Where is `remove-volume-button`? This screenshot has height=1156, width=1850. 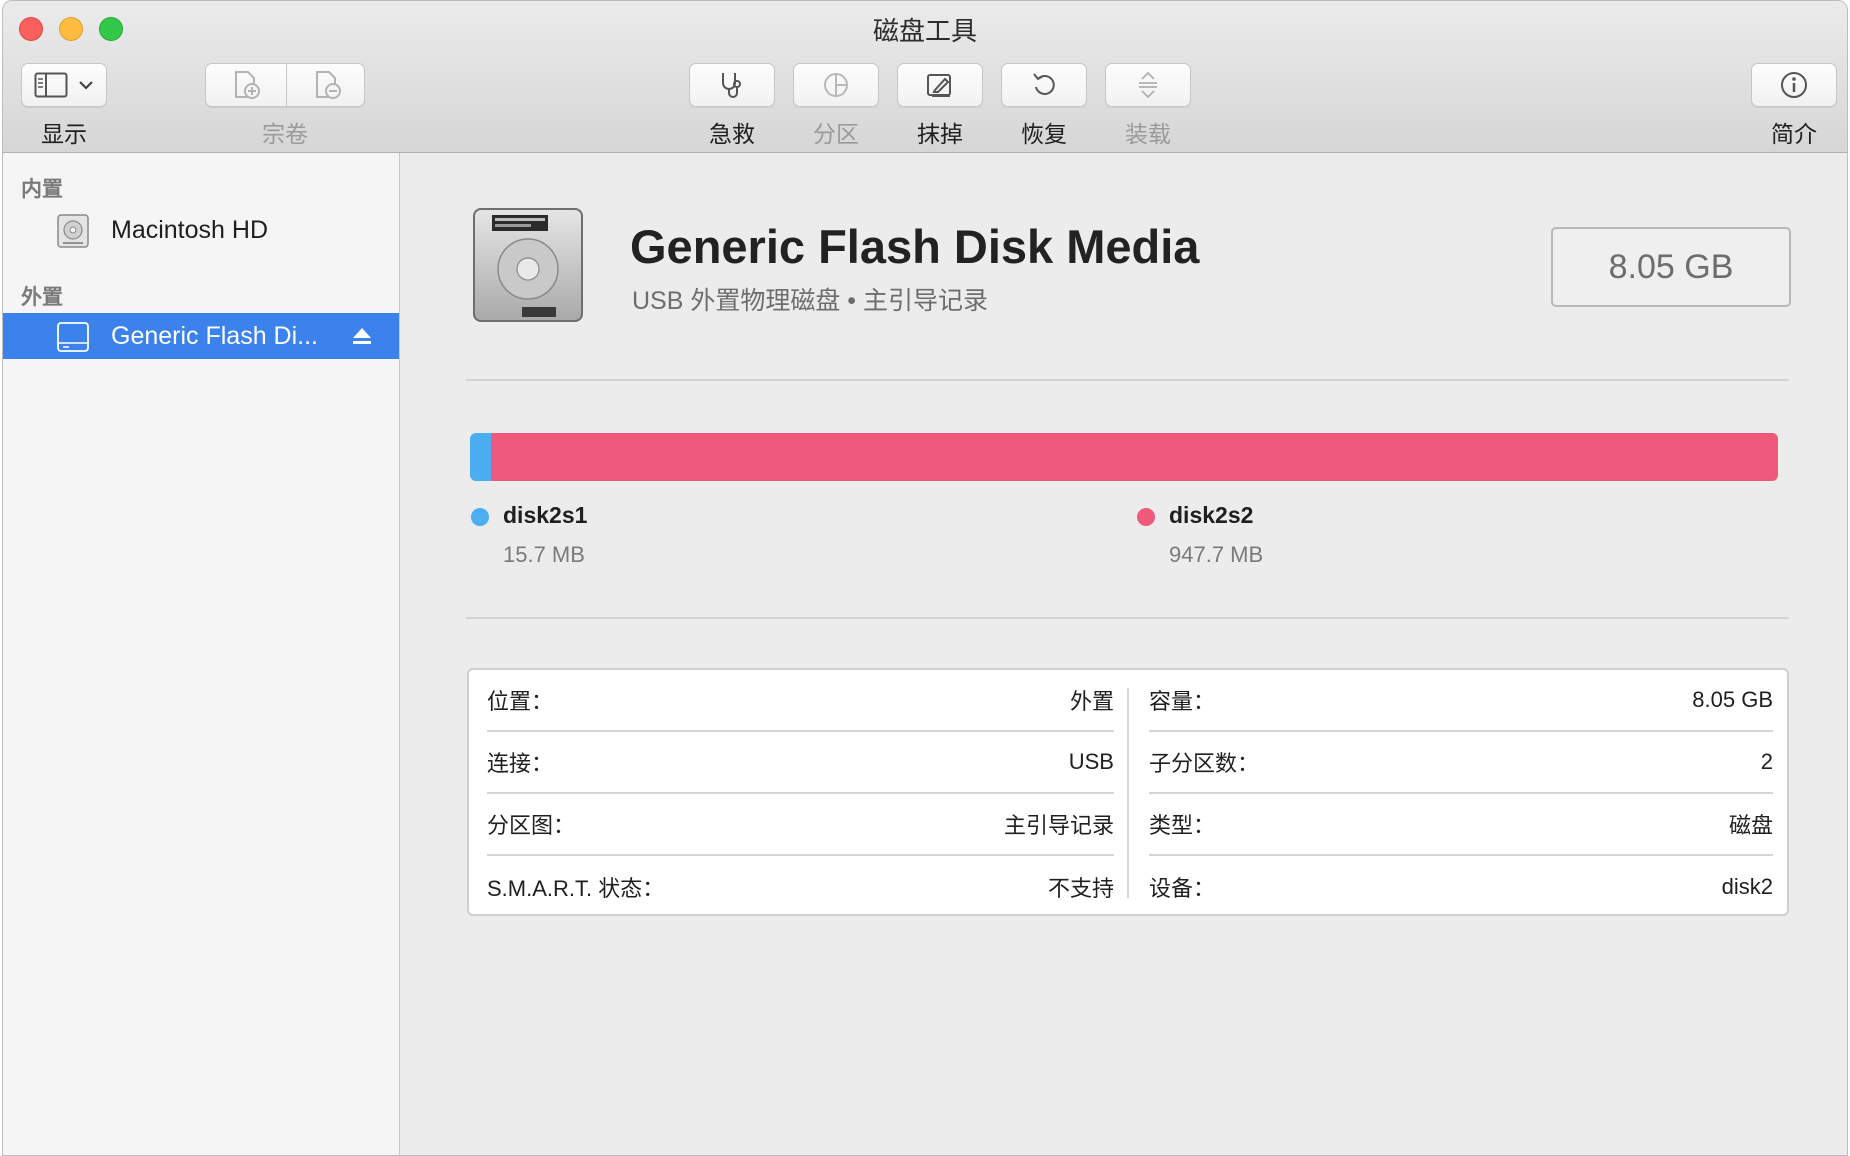 remove-volume-button is located at coordinates (326, 85).